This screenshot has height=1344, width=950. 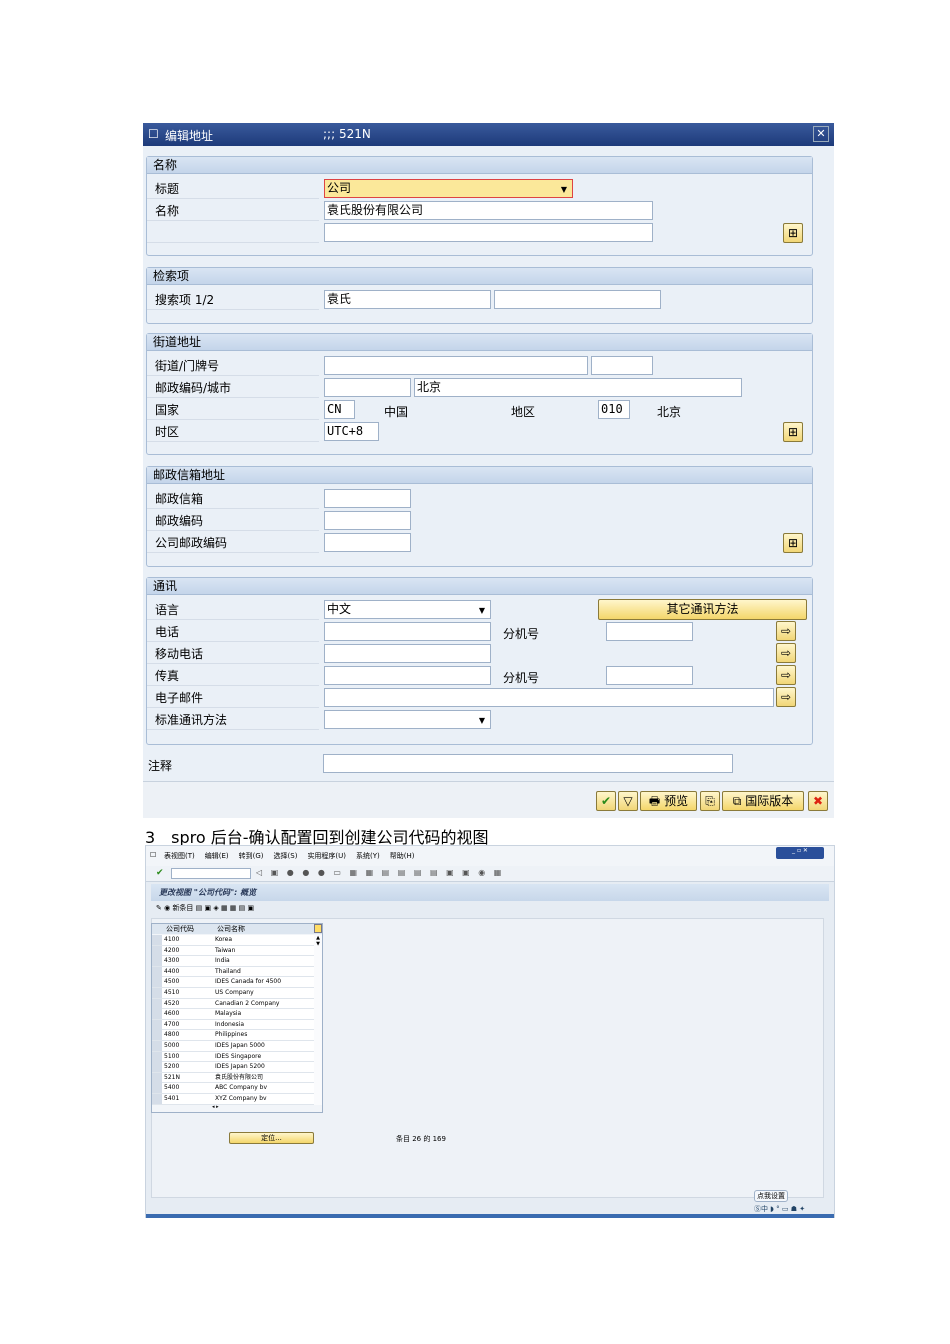 What do you see at coordinates (367, 387) in the screenshot?
I see `postal-code-input` at bounding box center [367, 387].